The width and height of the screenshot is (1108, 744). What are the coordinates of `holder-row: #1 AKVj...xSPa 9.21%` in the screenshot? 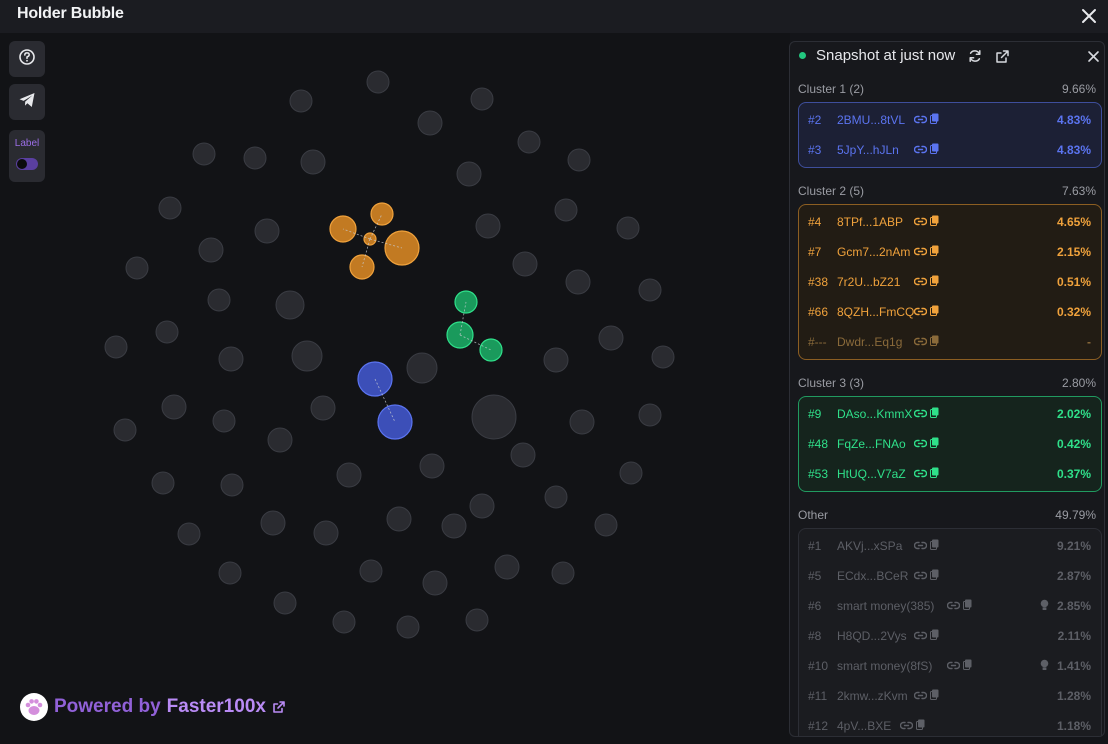 It's located at (950, 546).